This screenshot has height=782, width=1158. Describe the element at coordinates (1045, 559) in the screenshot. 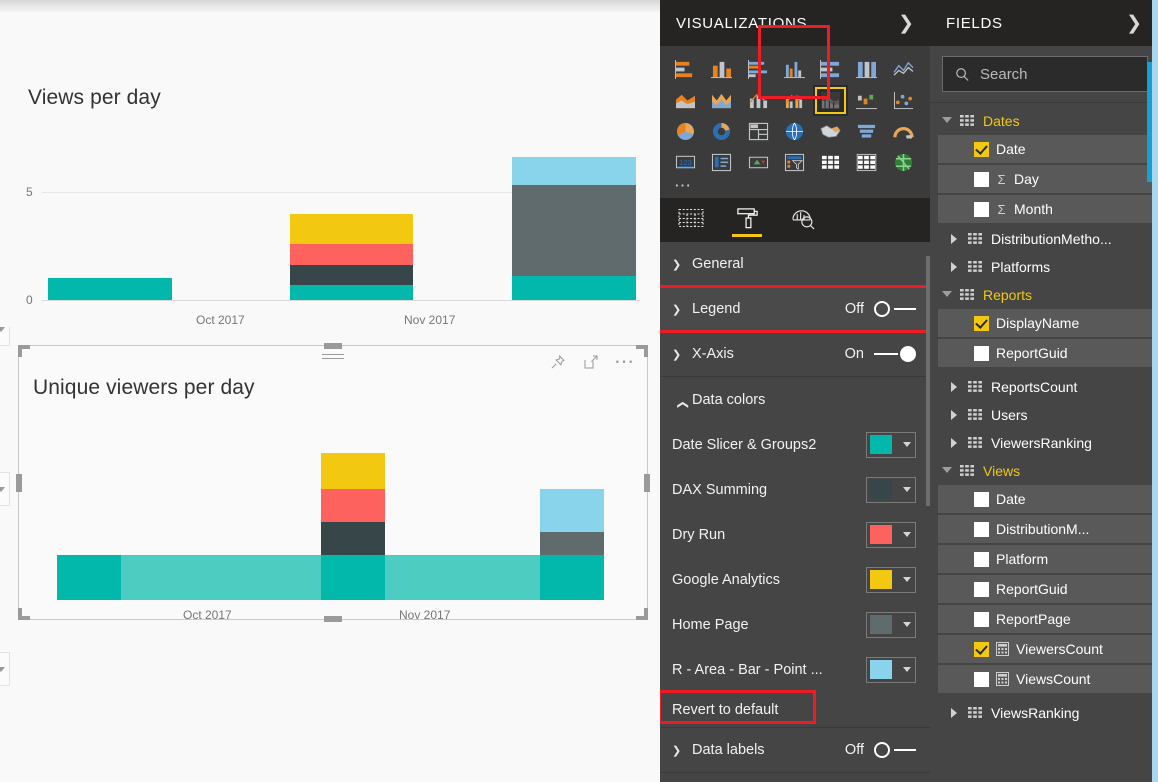

I see `field-row-views-platform: Platform` at that location.